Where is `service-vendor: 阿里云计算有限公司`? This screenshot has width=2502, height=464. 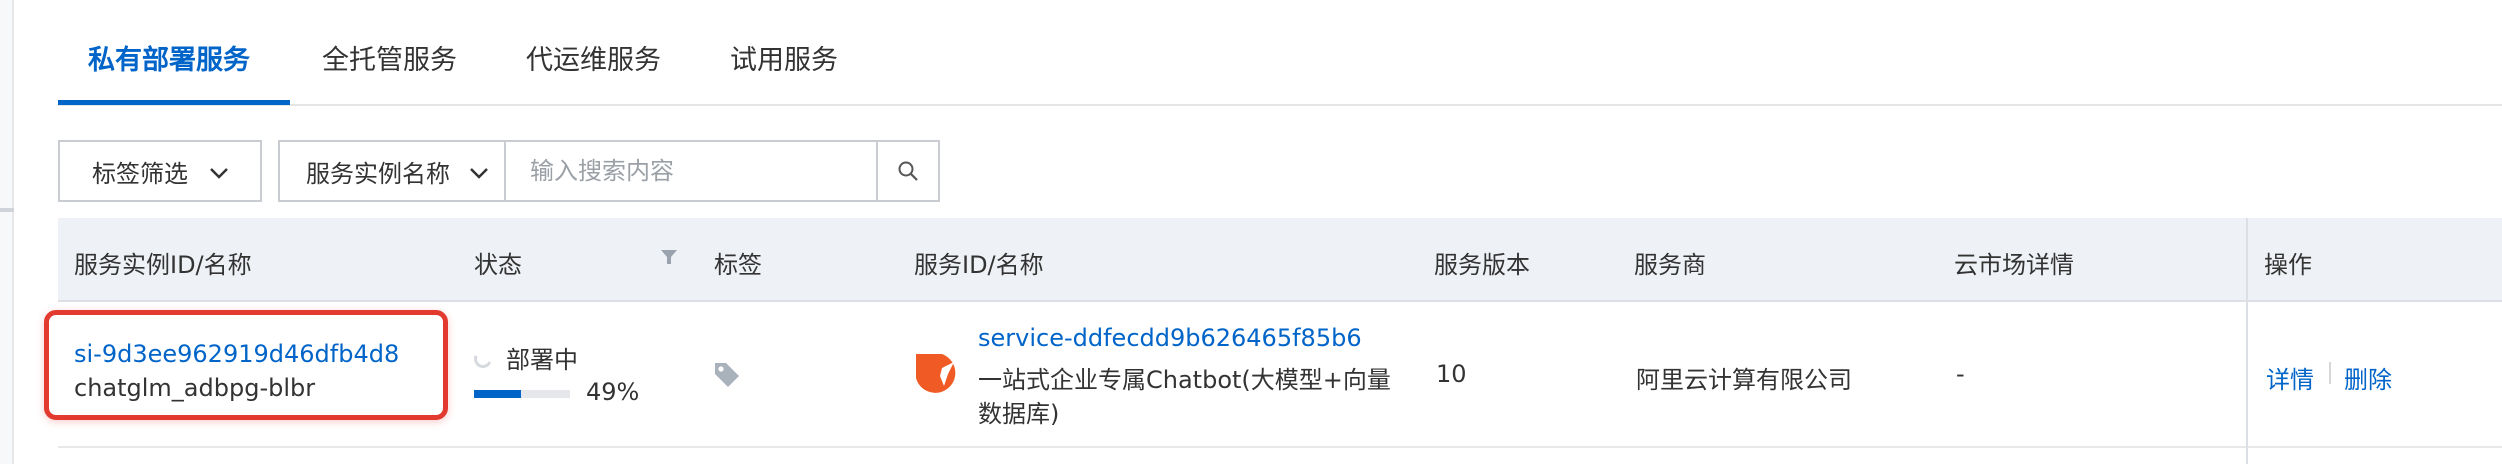 service-vendor: 阿里云计算有限公司 is located at coordinates (1744, 380).